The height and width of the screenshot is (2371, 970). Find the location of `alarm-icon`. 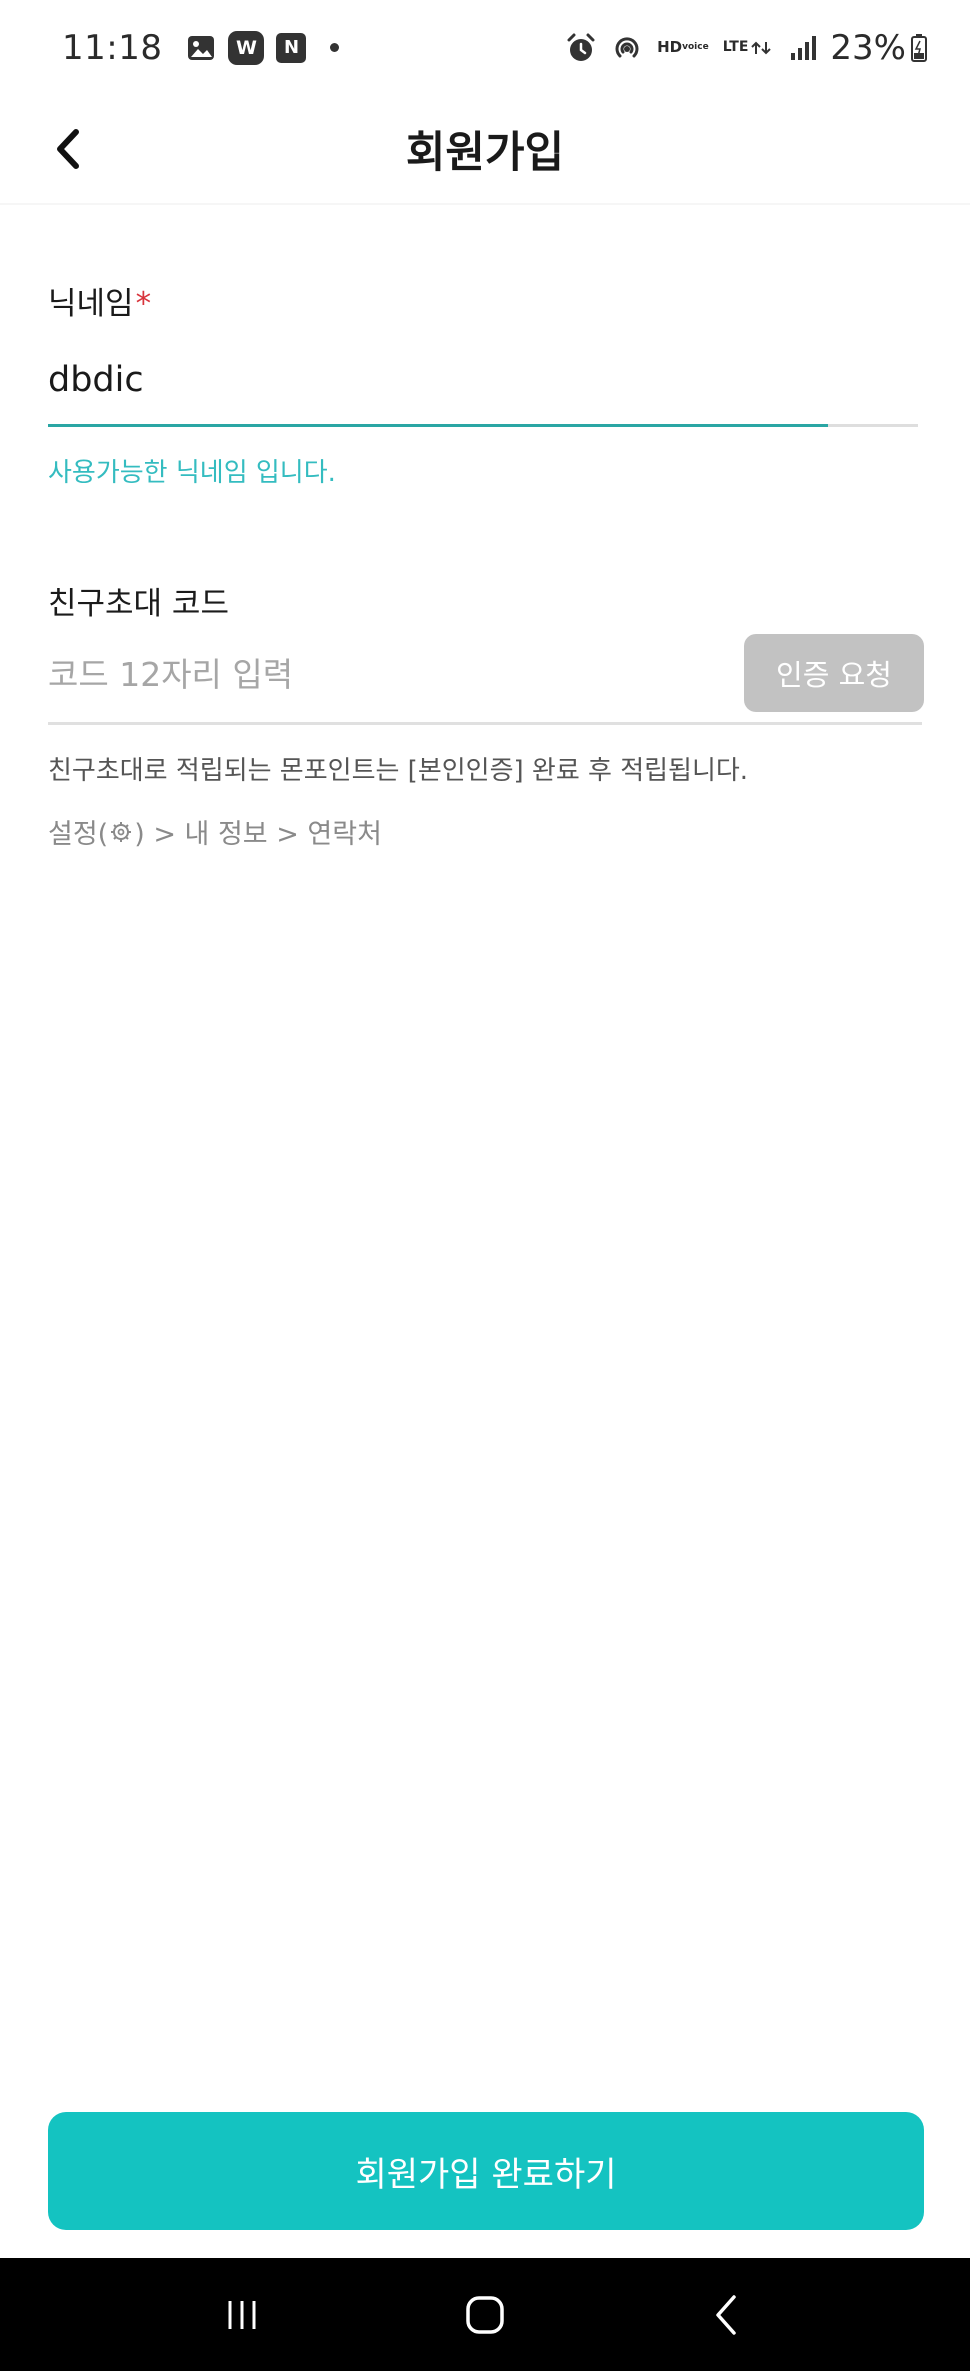

alarm-icon is located at coordinates (581, 48).